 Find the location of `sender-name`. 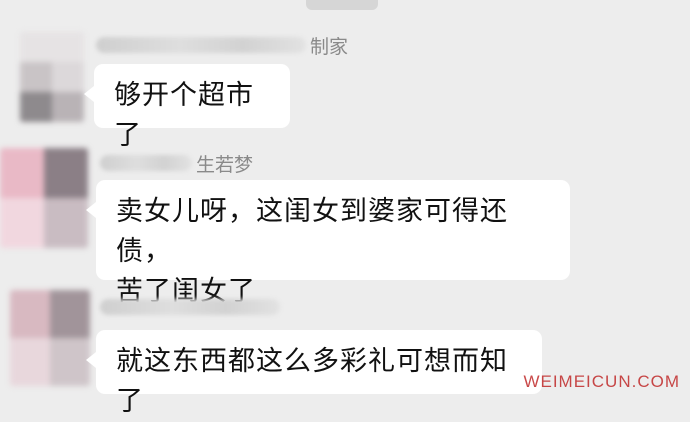

sender-name is located at coordinates (192, 307).